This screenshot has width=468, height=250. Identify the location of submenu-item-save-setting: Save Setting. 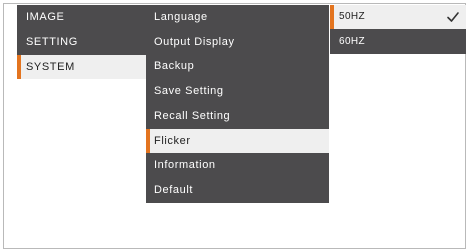
(237, 91).